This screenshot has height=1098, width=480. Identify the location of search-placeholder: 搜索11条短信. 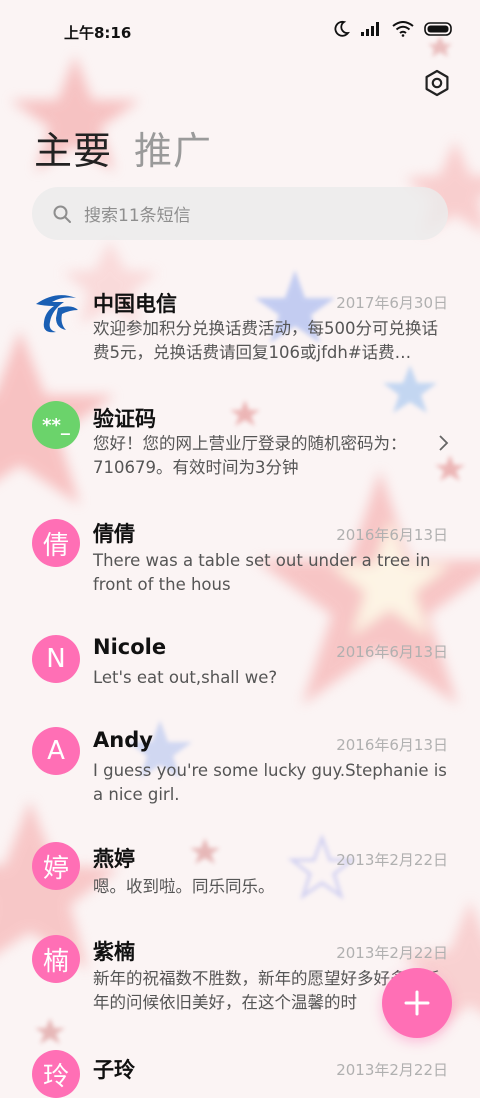
(137, 216).